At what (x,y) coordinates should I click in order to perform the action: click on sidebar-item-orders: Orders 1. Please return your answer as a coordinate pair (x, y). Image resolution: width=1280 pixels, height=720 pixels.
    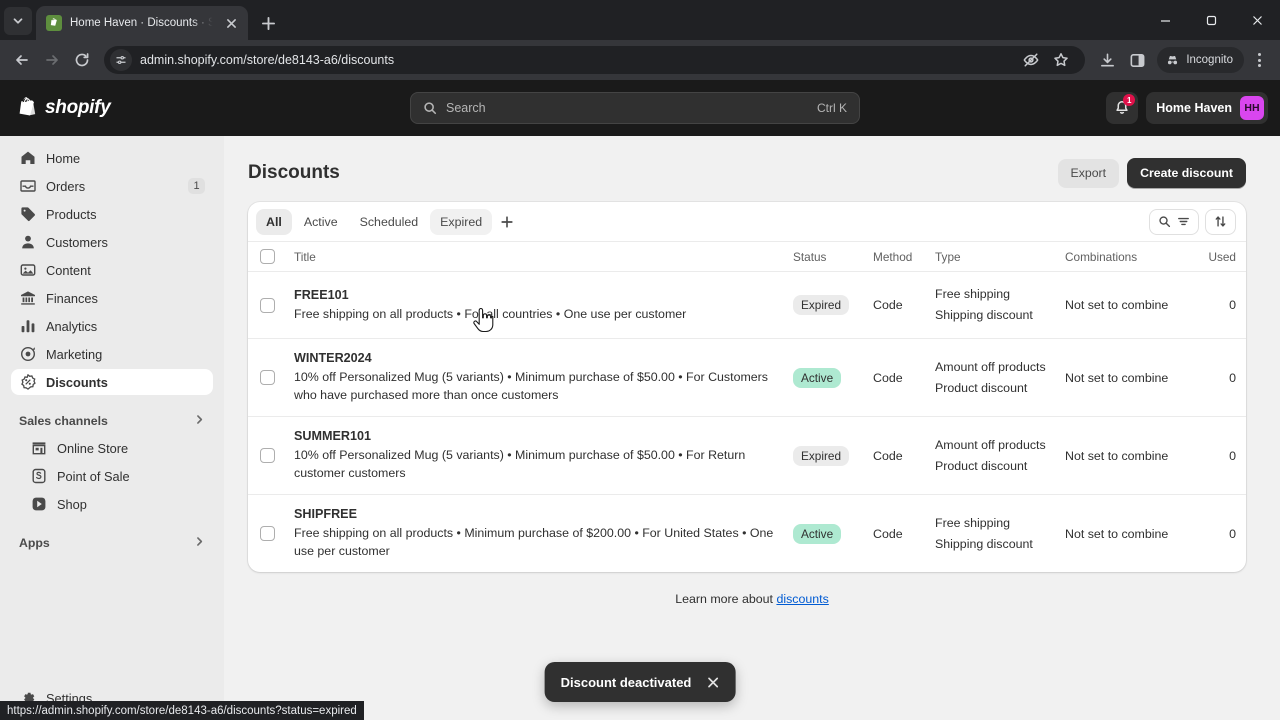
    Looking at the image, I should click on (112, 186).